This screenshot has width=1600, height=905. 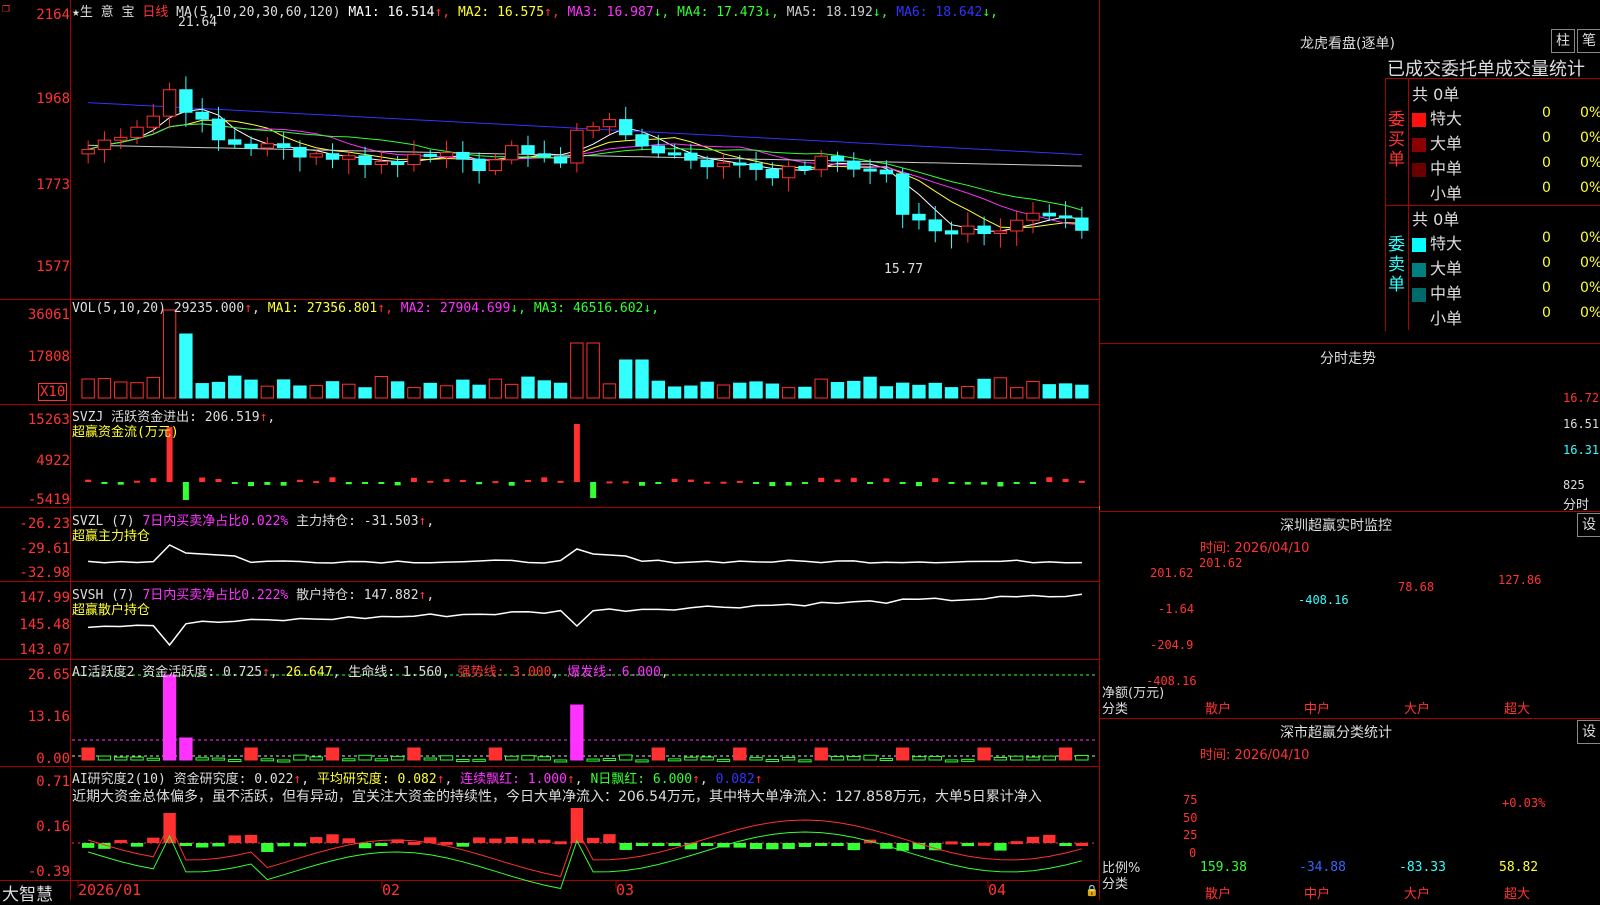 I want to click on ma-line, so click(x=584, y=174).